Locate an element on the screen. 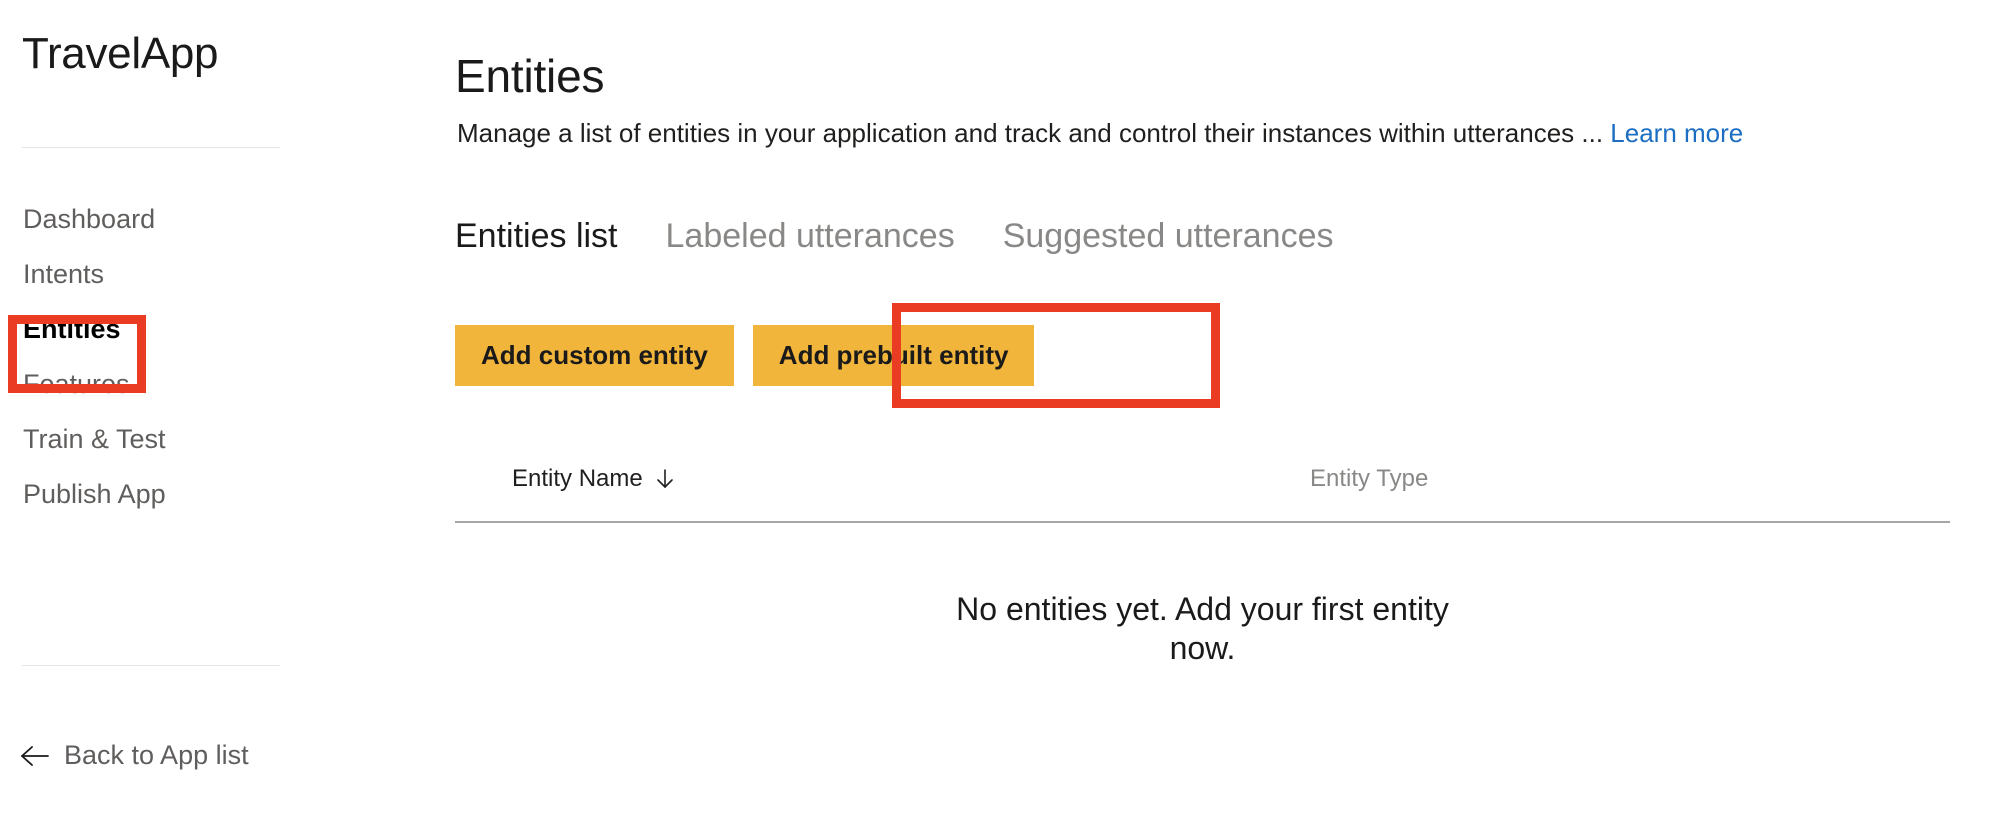 Image resolution: width=2008 pixels, height=838 pixels. sidebar-item-label: Features is located at coordinates (76, 384).